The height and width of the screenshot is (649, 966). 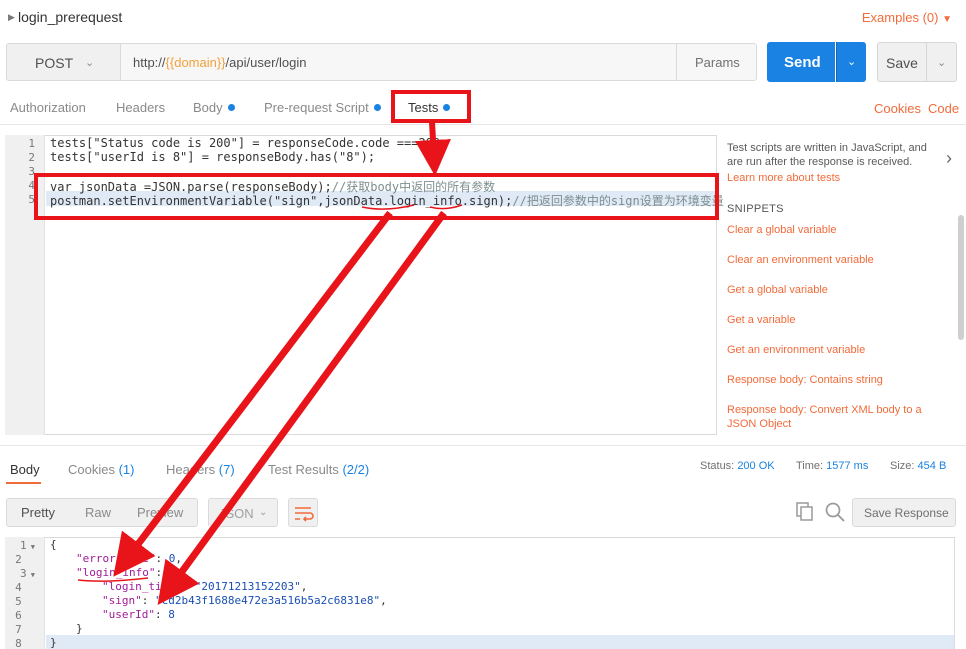 I want to click on json-line-login-time: "login_time": "20171213152203",, so click(x=205, y=586).